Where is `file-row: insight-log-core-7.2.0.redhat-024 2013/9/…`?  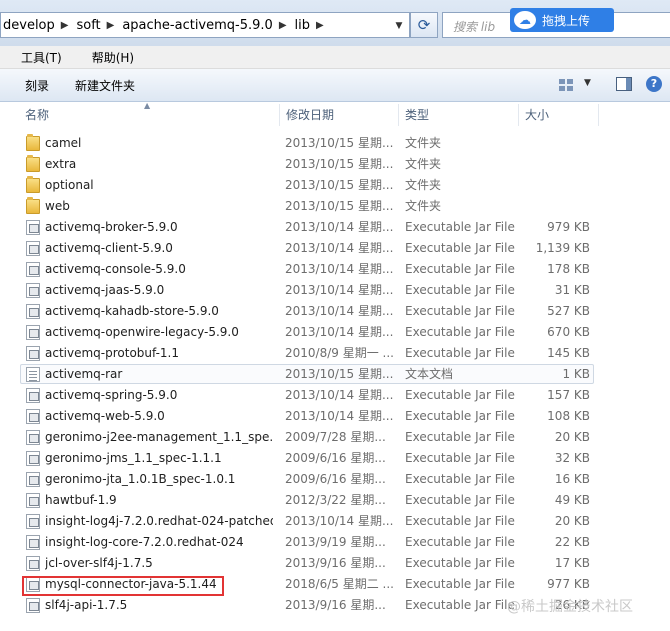 file-row: insight-log-core-7.2.0.redhat-024 2013/9/… is located at coordinates (335, 542).